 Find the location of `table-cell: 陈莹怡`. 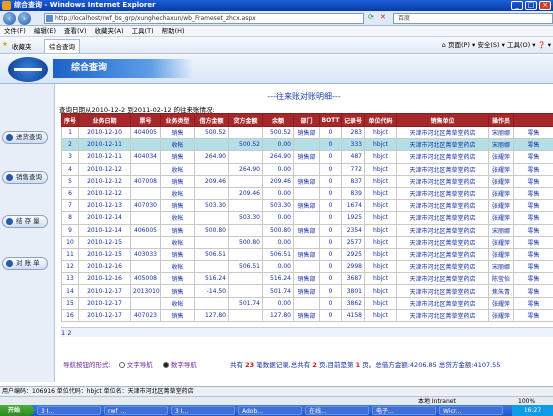

table-cell: 陈莹怡 is located at coordinates (501, 279).